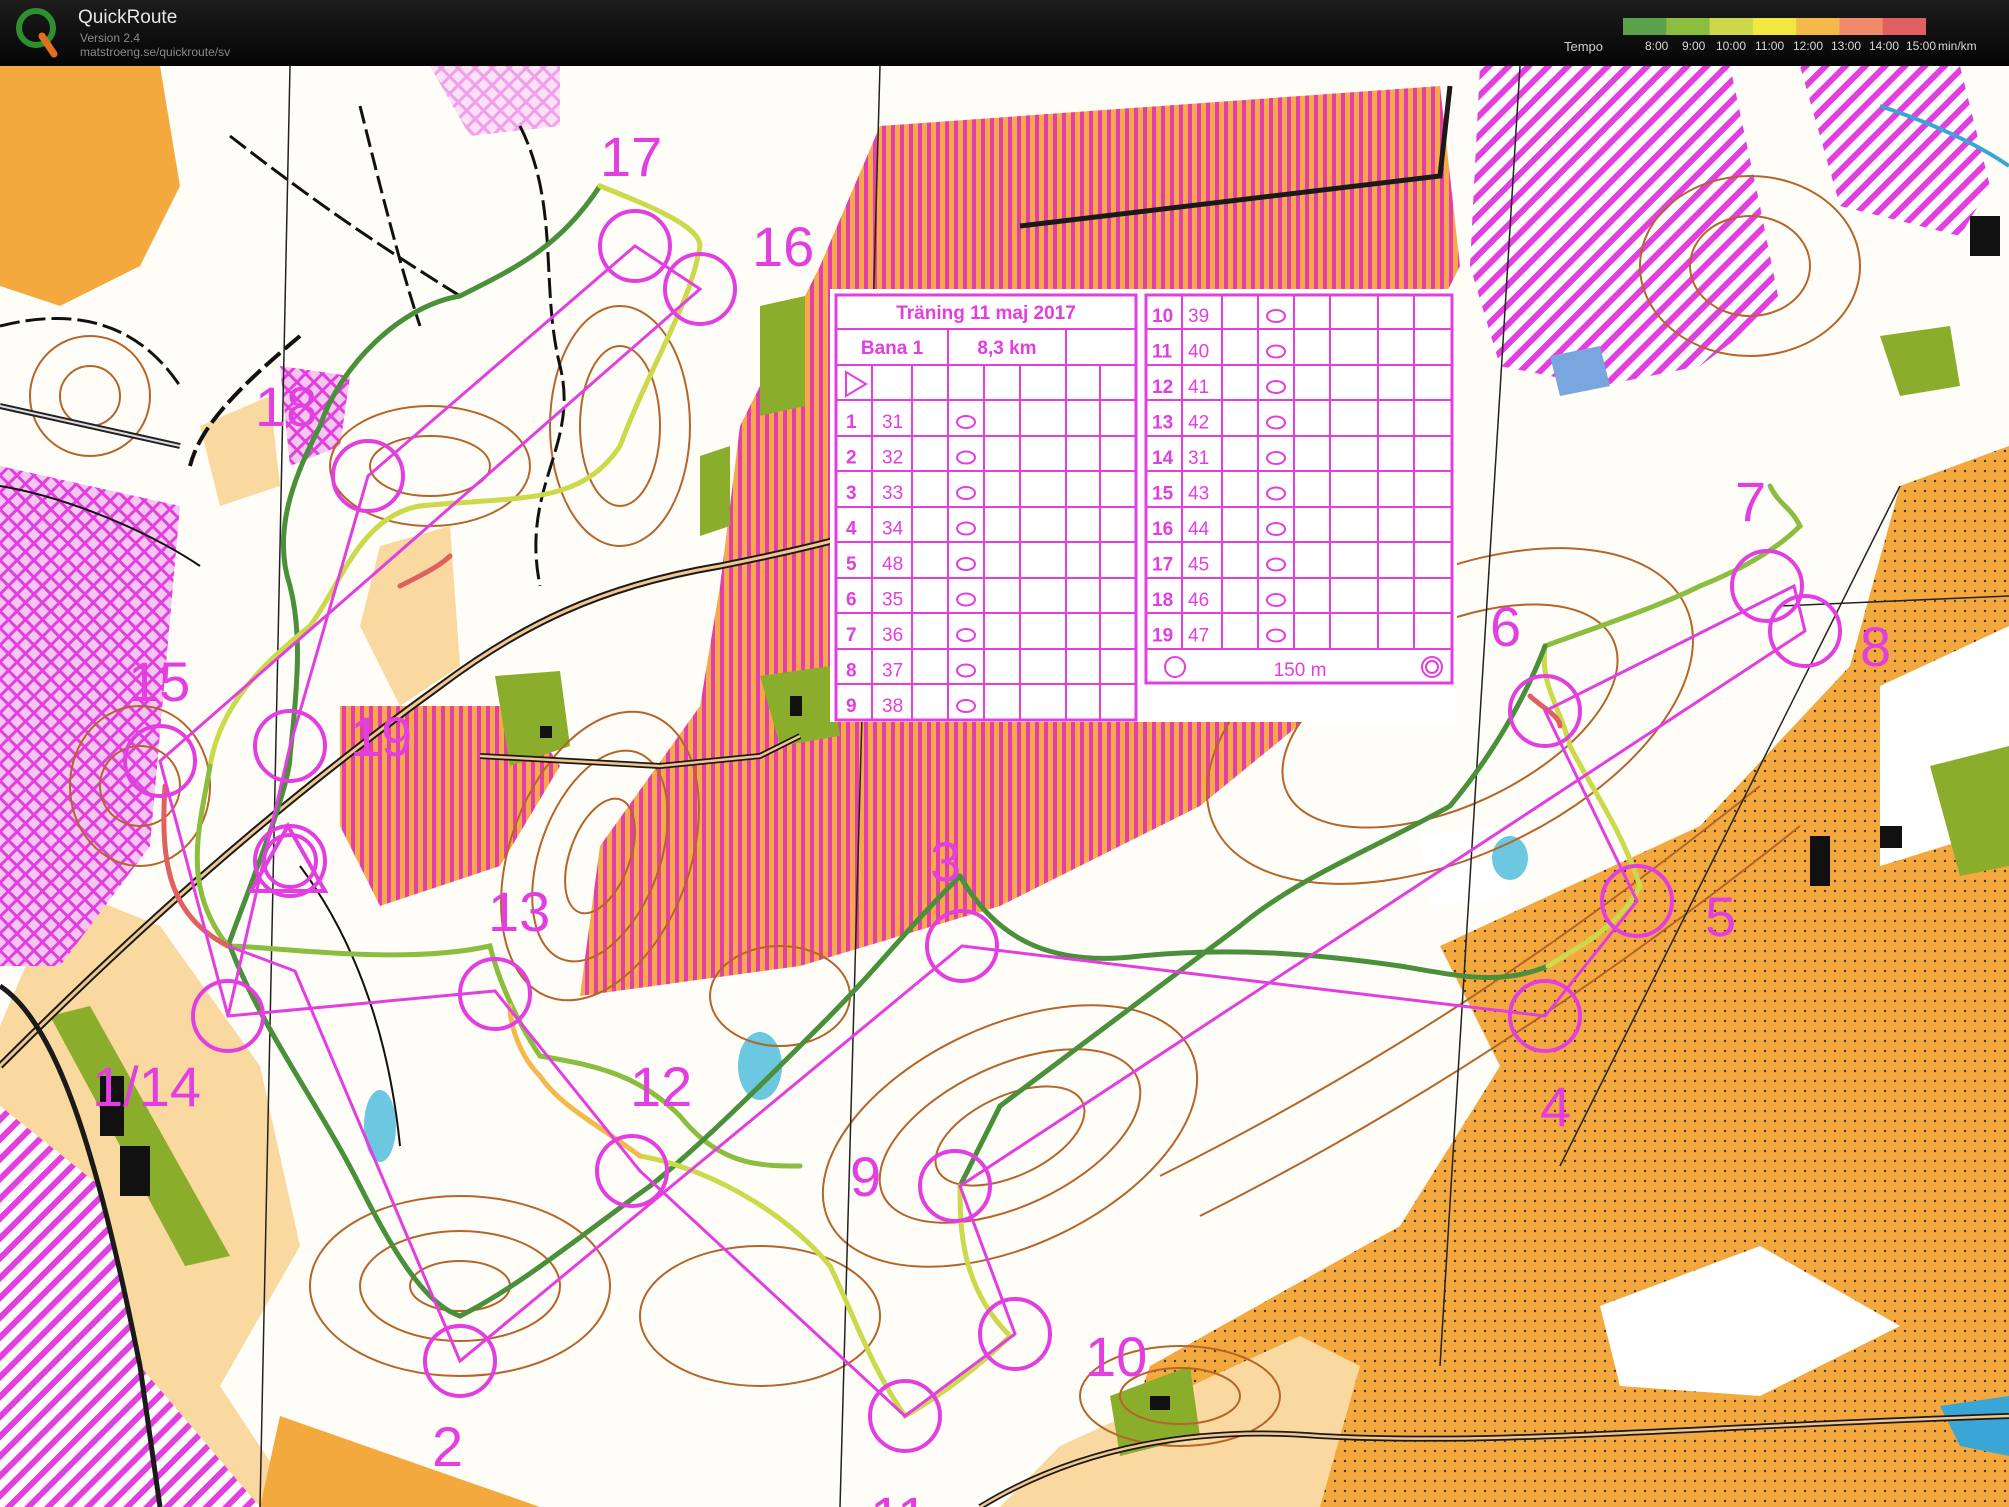  Describe the element at coordinates (1198, 494) in the screenshot. I see `card-control-code: 43` at that location.